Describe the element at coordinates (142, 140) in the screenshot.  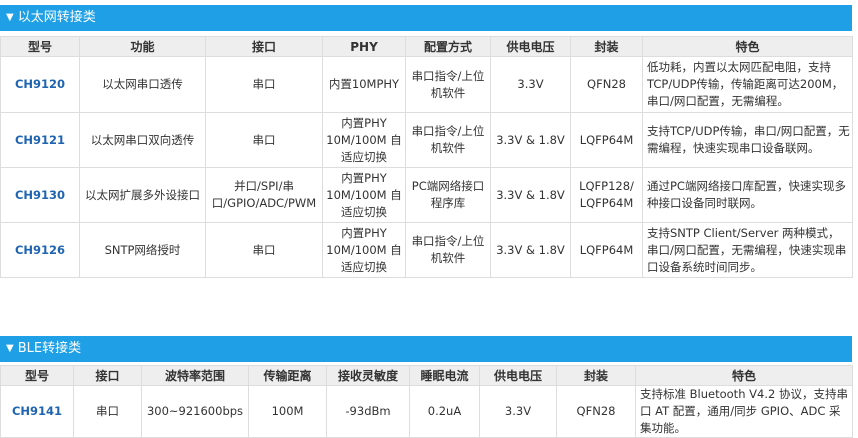
I see `function-cell: 以太网串口双向透传` at that location.